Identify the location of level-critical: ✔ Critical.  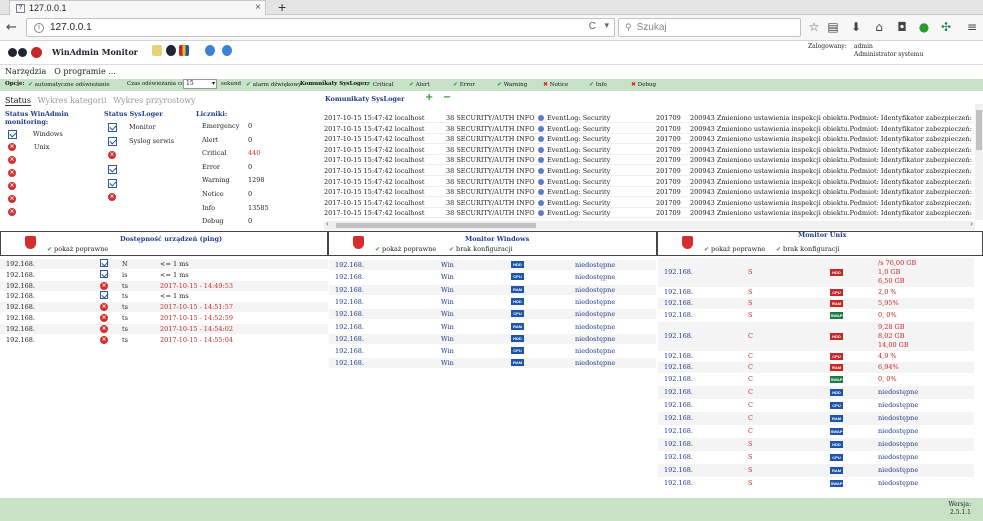
(379, 84).